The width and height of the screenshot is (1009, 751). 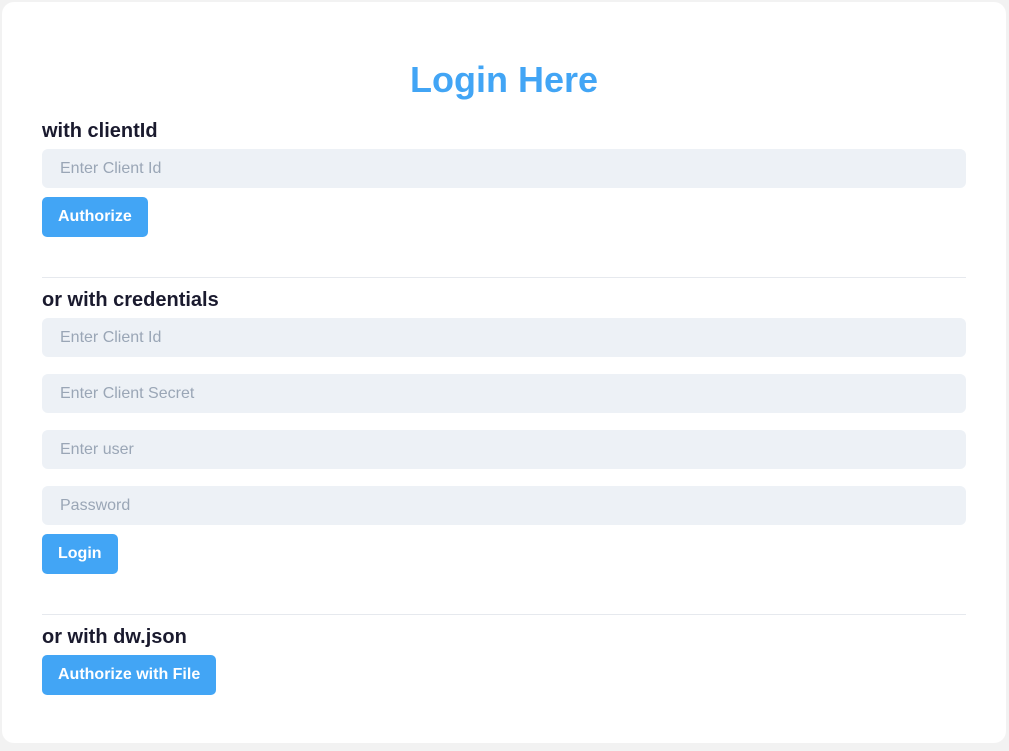 What do you see at coordinates (503, 79) in the screenshot?
I see `page-title: Login Here` at bounding box center [503, 79].